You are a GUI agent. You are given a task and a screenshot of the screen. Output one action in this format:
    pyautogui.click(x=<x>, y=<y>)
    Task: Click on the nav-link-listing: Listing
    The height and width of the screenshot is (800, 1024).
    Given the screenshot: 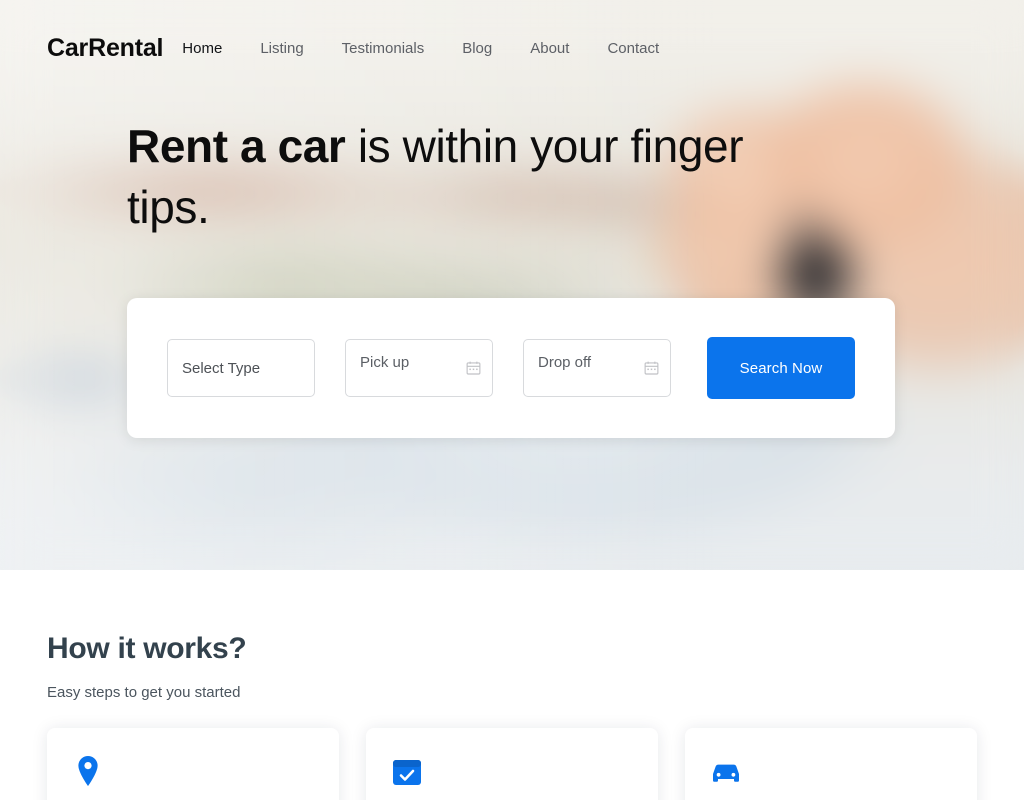 What is the action you would take?
    pyautogui.click(x=281, y=48)
    